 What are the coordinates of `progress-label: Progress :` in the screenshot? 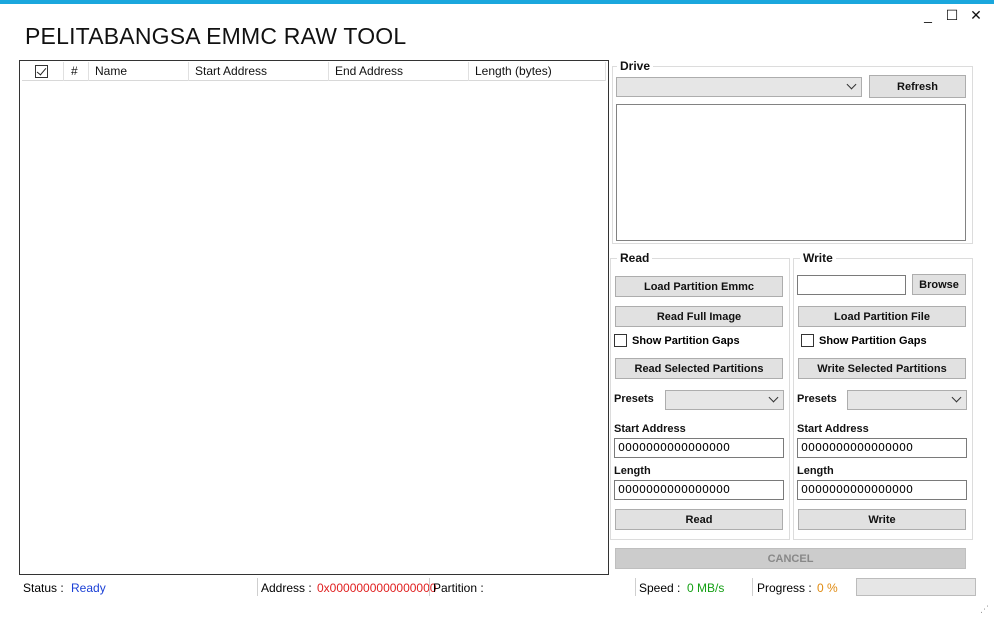 It's located at (784, 588).